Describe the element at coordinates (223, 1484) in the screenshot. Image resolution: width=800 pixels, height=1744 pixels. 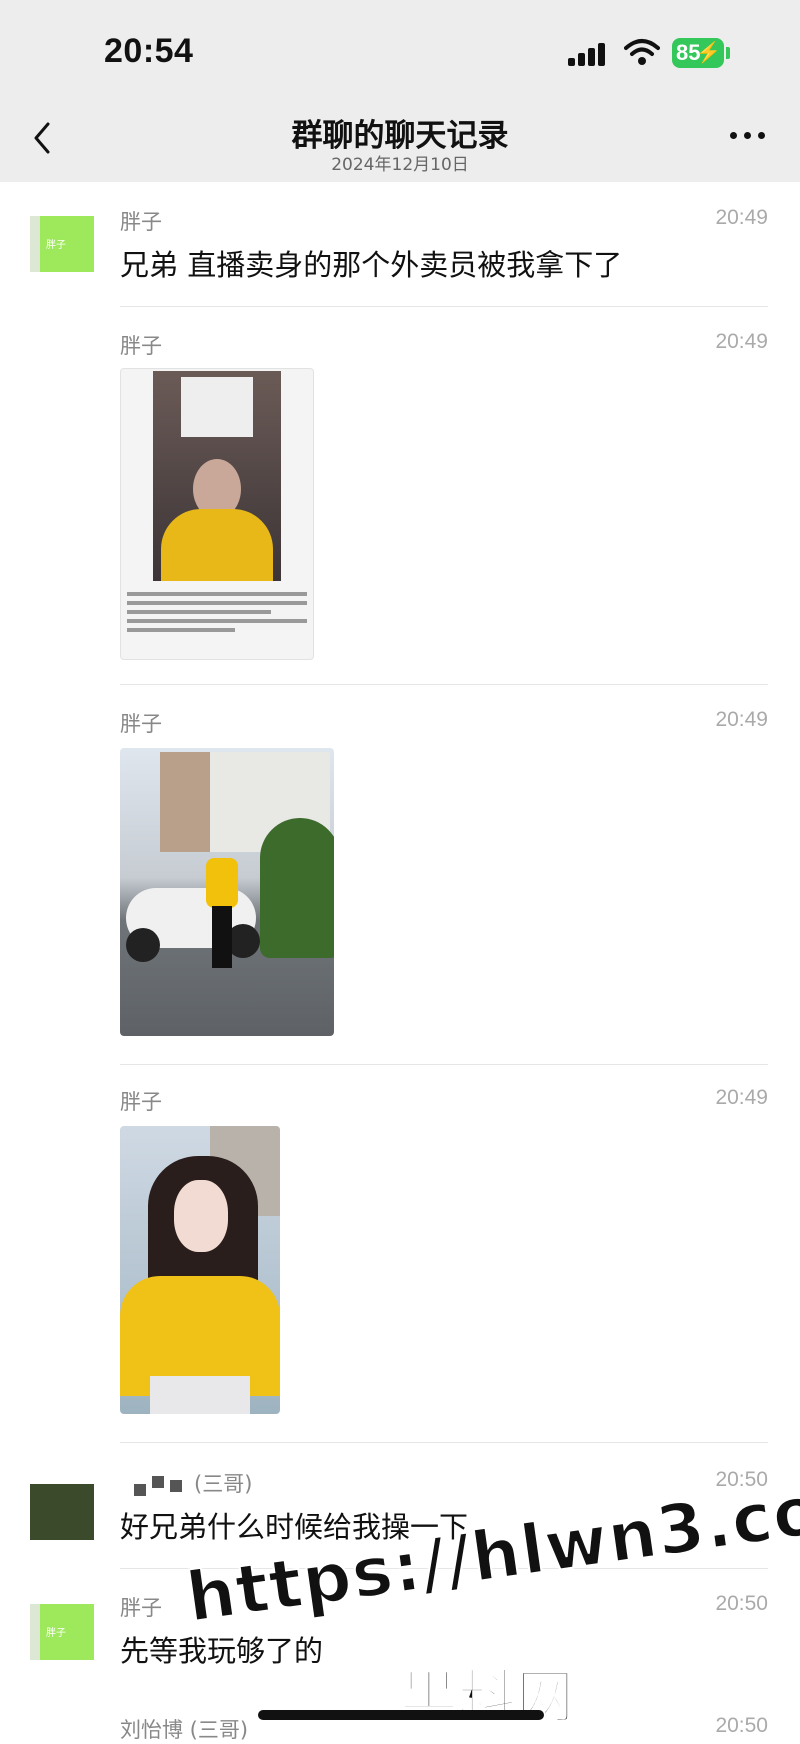
I see `sender-name: (三哥)` at that location.